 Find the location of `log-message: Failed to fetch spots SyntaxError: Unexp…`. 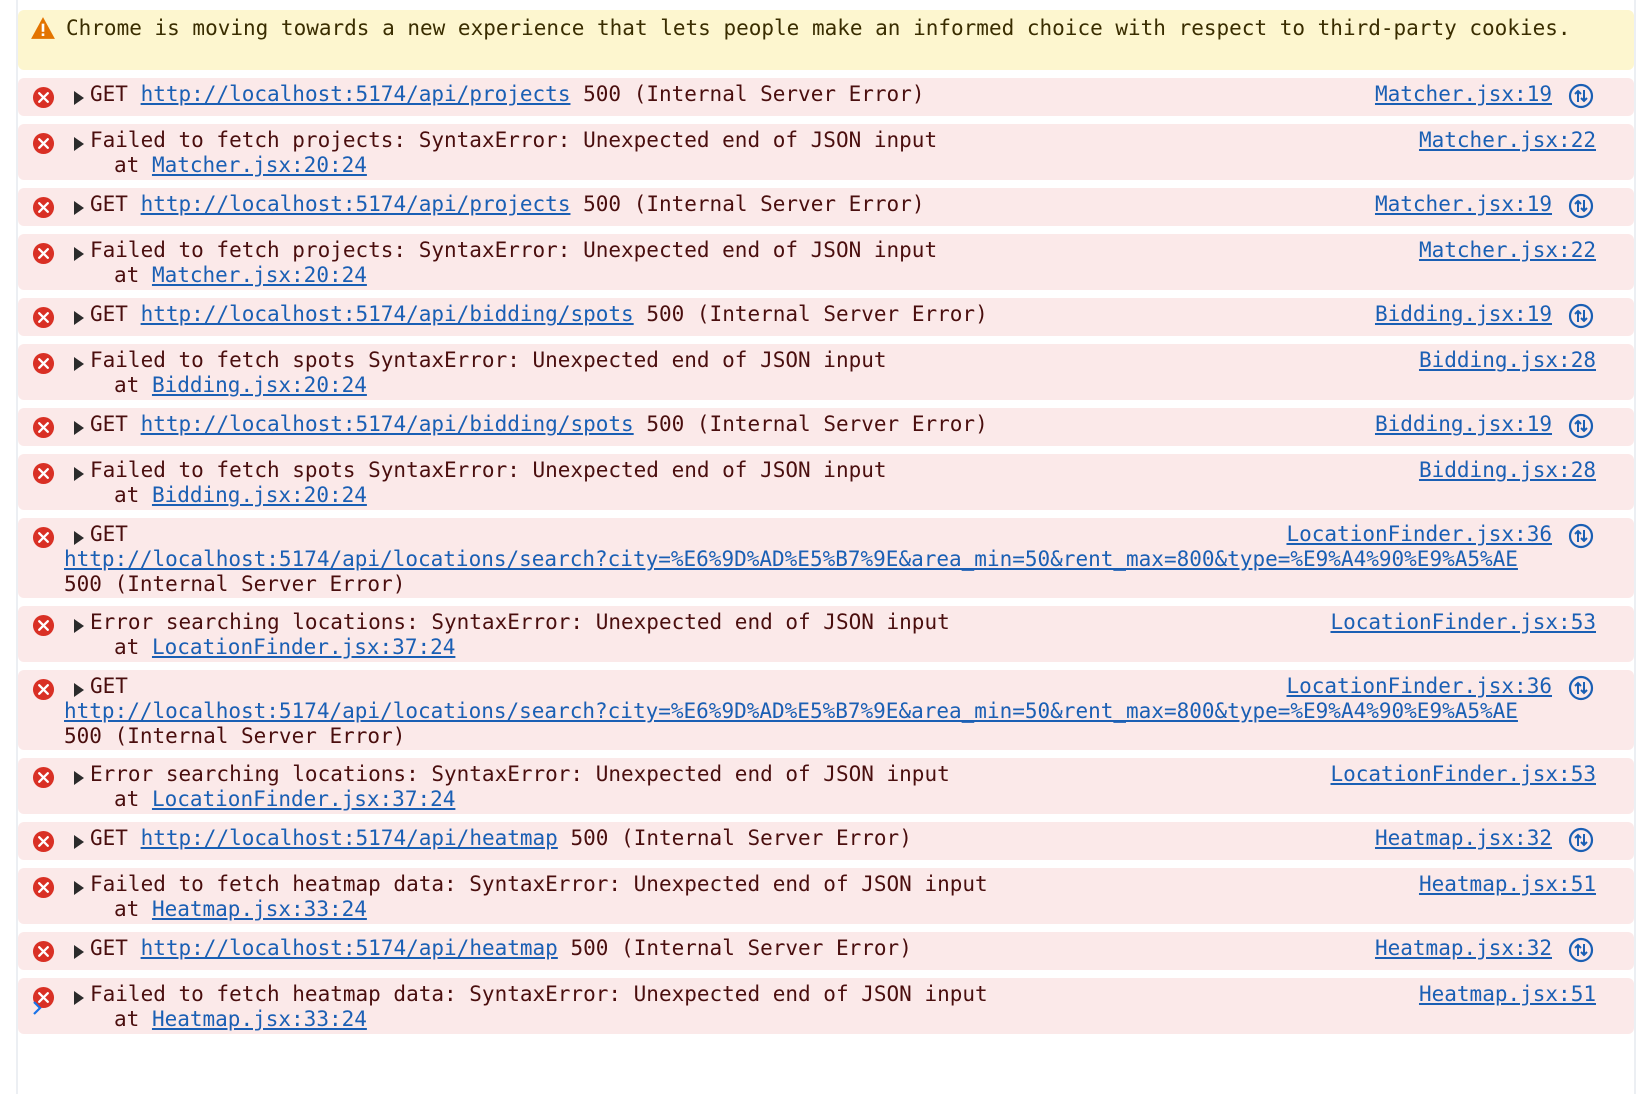

log-message: Failed to fetch spots SyntaxError: Unexp… is located at coordinates (862, 373).